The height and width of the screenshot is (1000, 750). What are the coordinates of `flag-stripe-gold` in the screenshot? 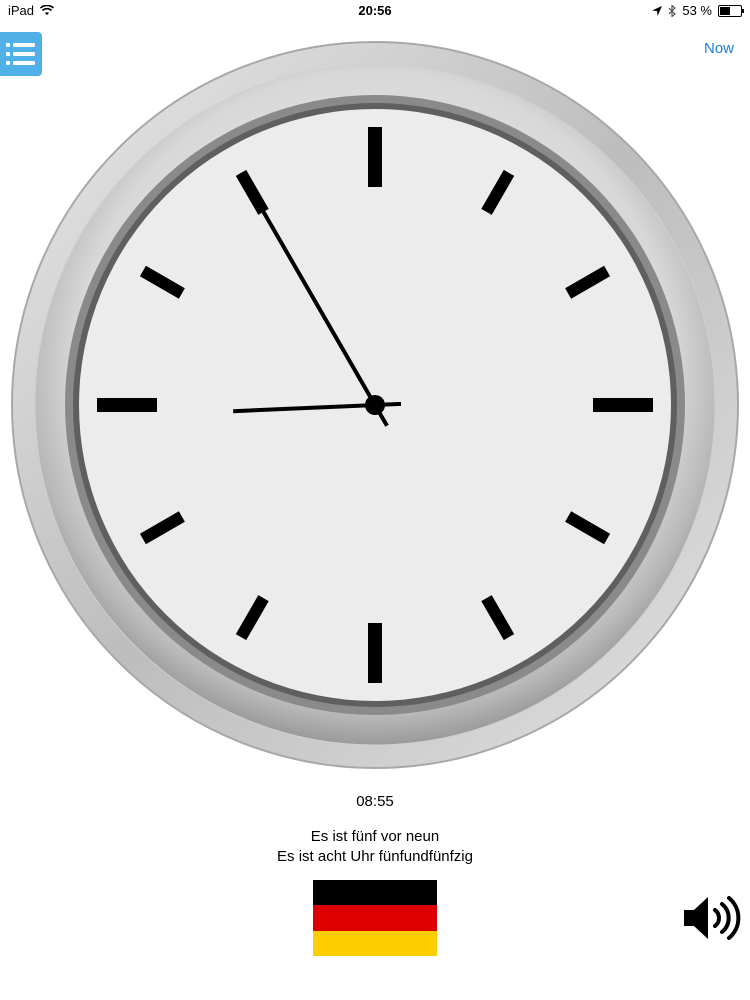 It's located at (375, 943).